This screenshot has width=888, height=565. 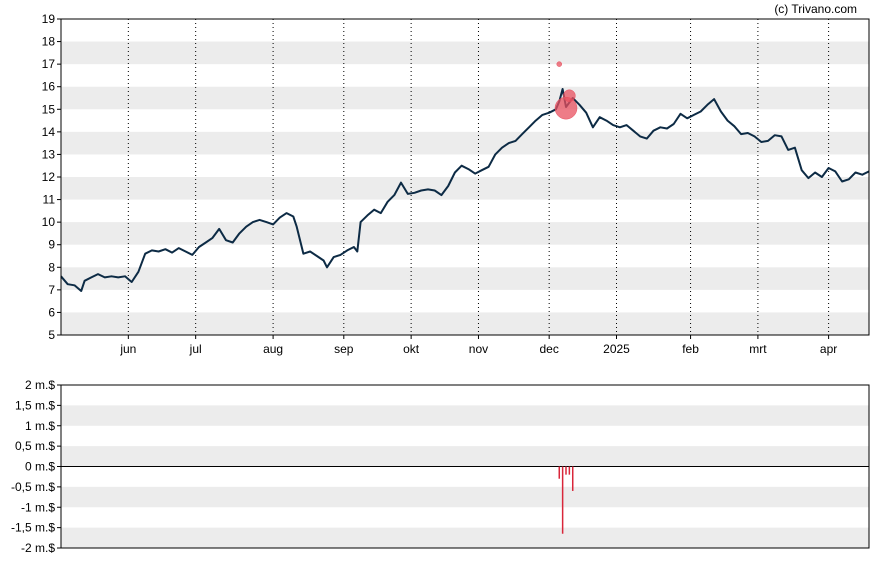 I want to click on price-x-ticks: jun jul aug sep okt nov dec 2025 feb mrt apr, so click(x=478, y=345).